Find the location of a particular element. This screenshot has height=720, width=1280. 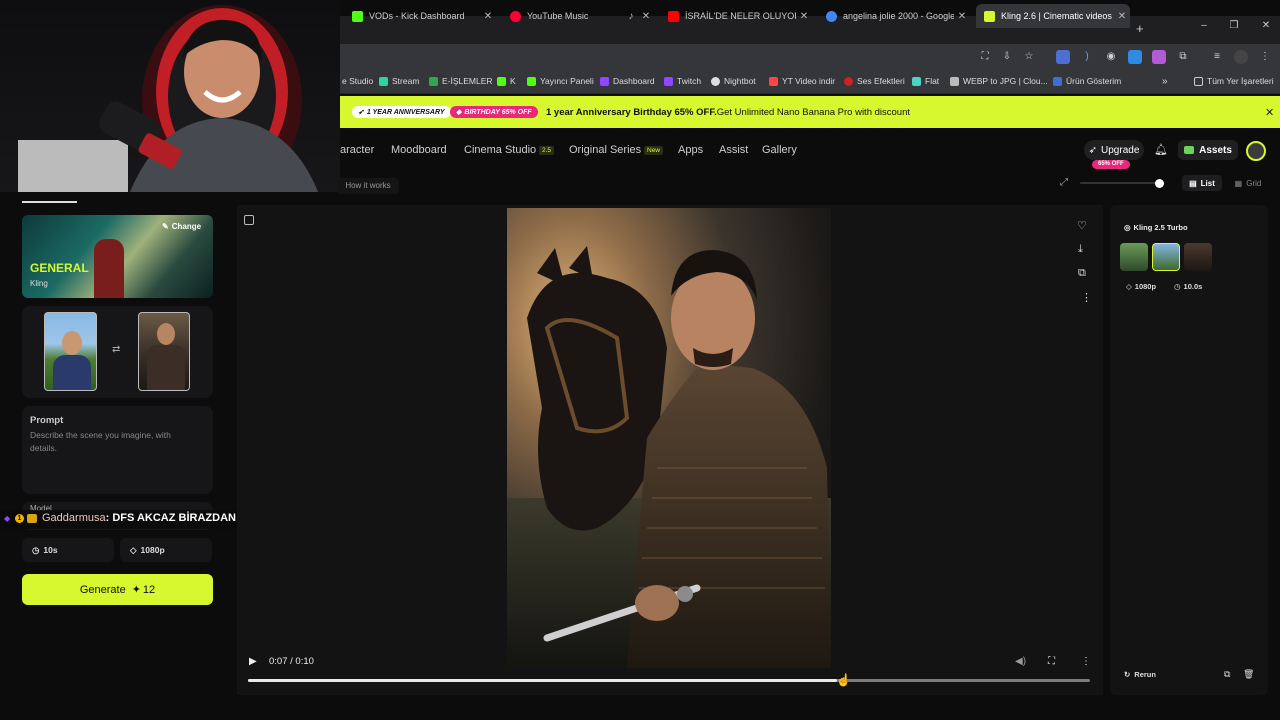

minimize-button: – is located at coordinates (1204, 25).